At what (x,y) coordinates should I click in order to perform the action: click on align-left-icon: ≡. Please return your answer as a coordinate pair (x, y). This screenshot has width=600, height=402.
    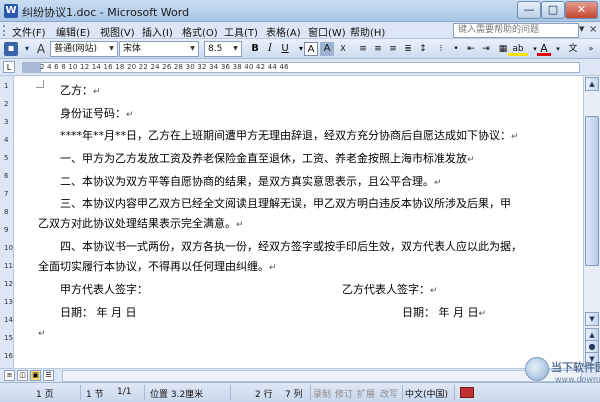
    Looking at the image, I should click on (363, 49).